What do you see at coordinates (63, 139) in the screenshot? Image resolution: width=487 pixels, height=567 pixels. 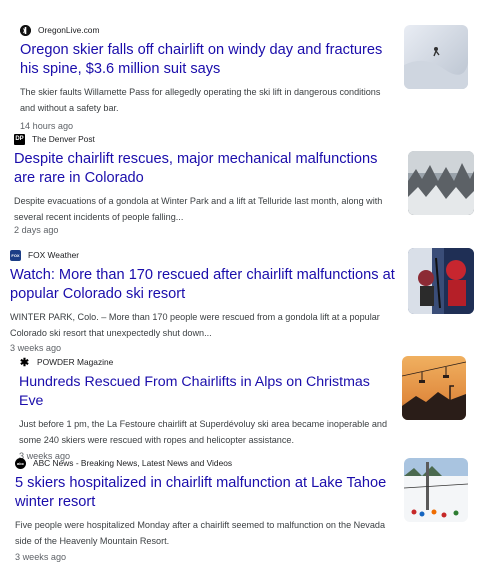 I see `source-name: The Denver Post` at bounding box center [63, 139].